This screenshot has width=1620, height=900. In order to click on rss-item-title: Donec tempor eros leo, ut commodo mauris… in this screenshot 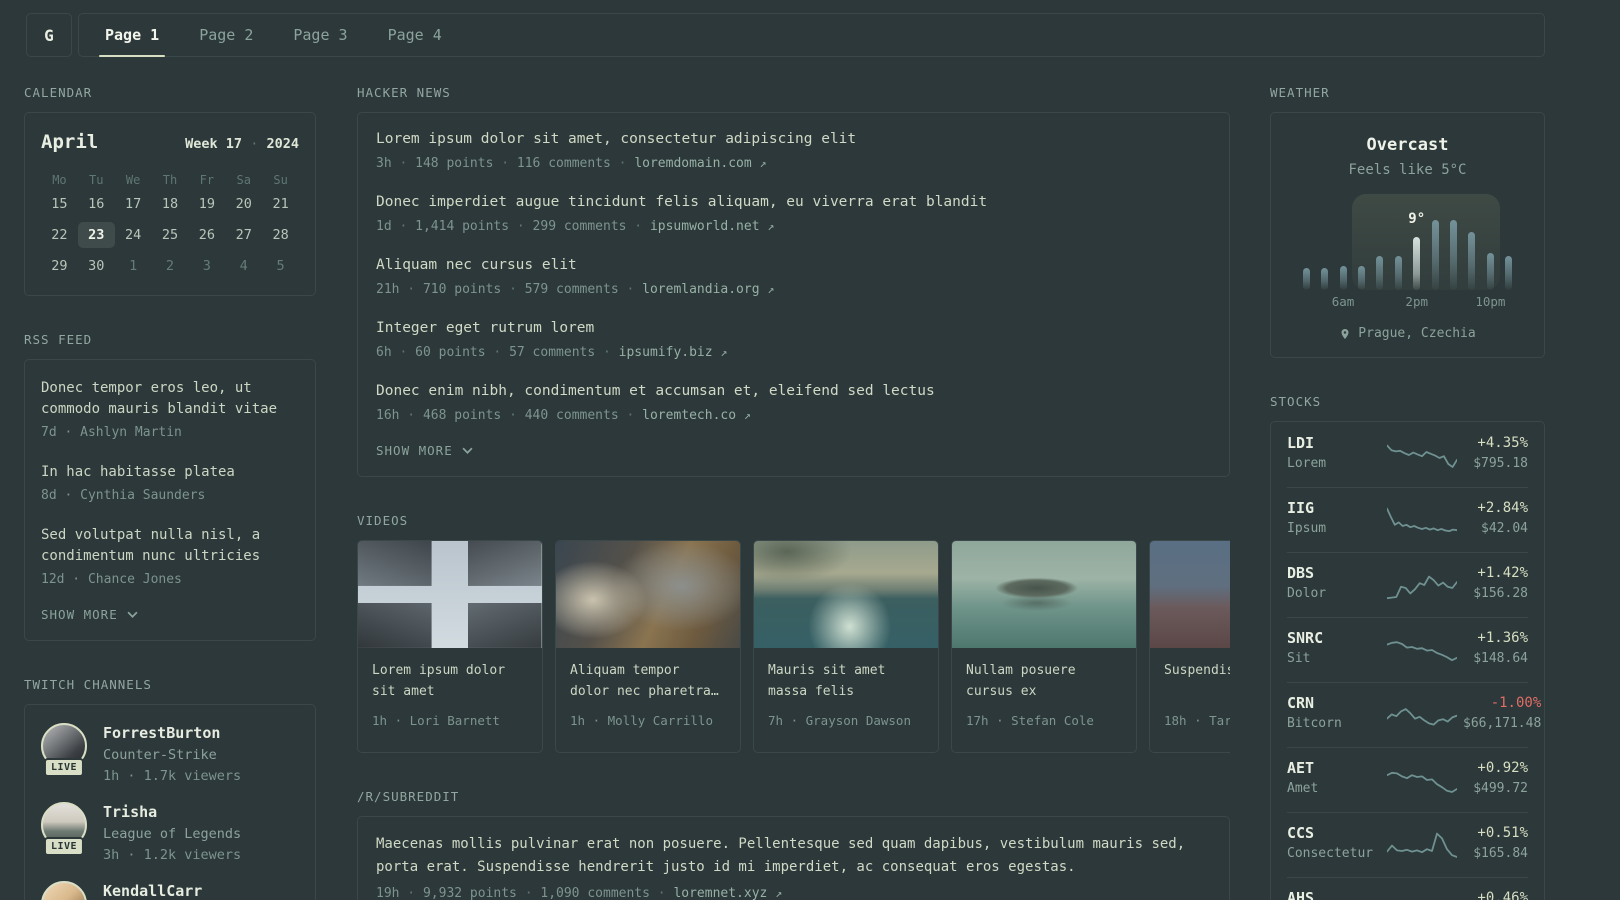, I will do `click(170, 399)`.